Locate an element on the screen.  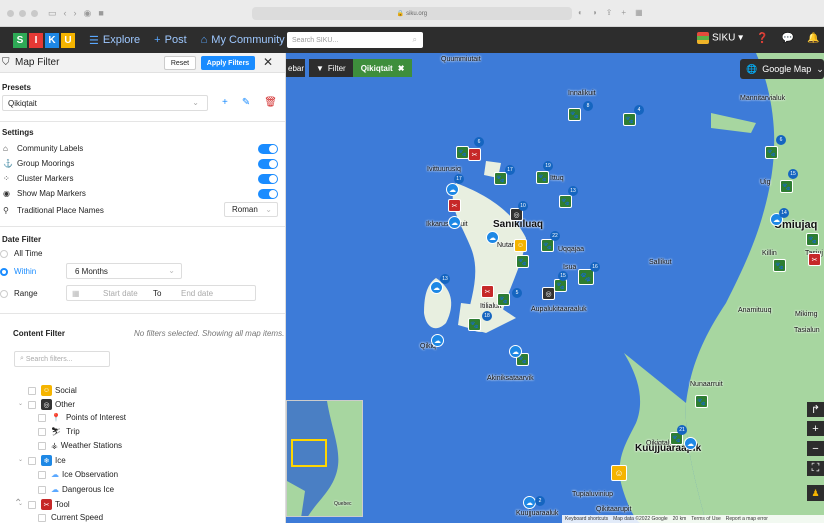
share-icon: ⇪ is located at coordinates (609, 12).